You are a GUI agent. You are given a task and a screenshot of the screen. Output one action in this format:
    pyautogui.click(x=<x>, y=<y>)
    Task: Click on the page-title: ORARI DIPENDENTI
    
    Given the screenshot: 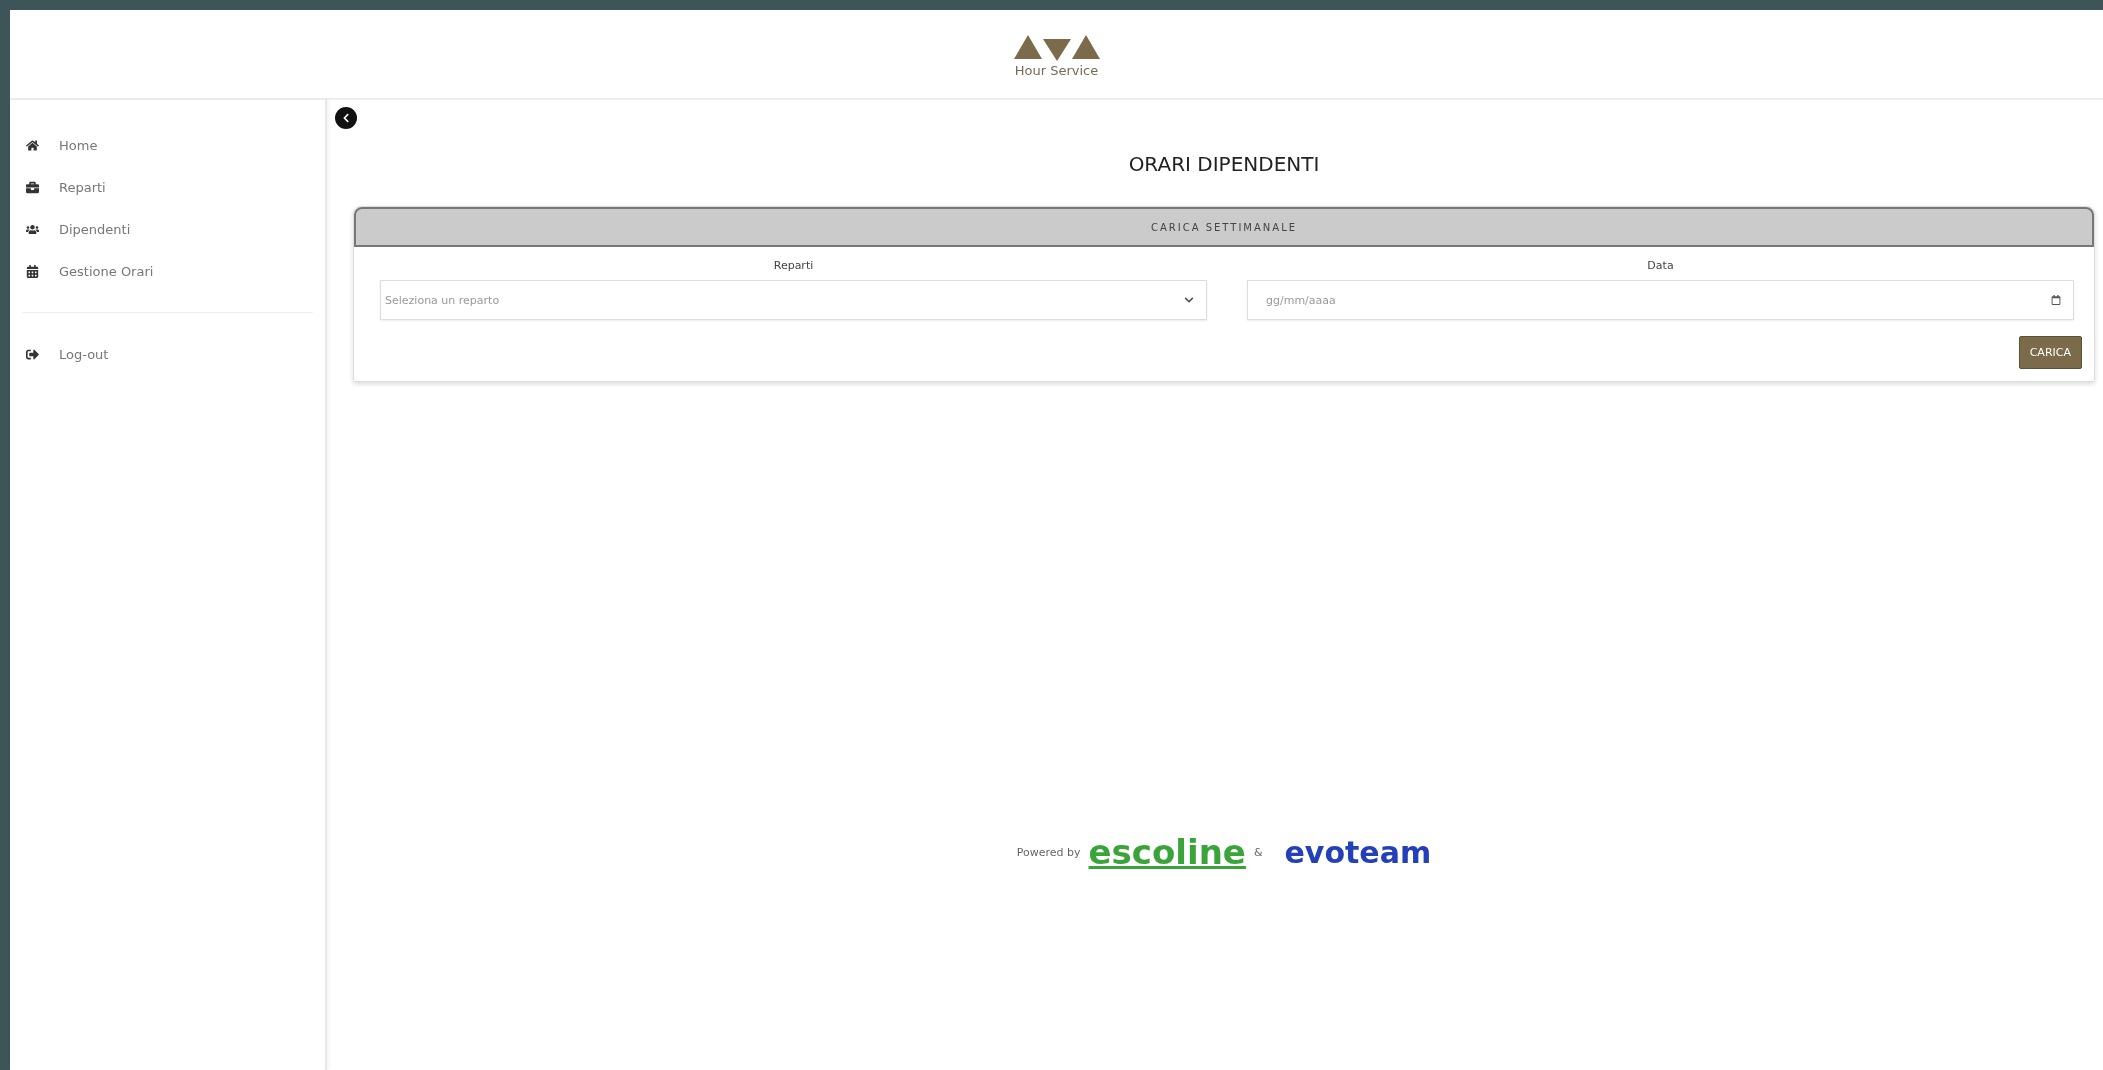 What is the action you would take?
    pyautogui.click(x=1224, y=164)
    